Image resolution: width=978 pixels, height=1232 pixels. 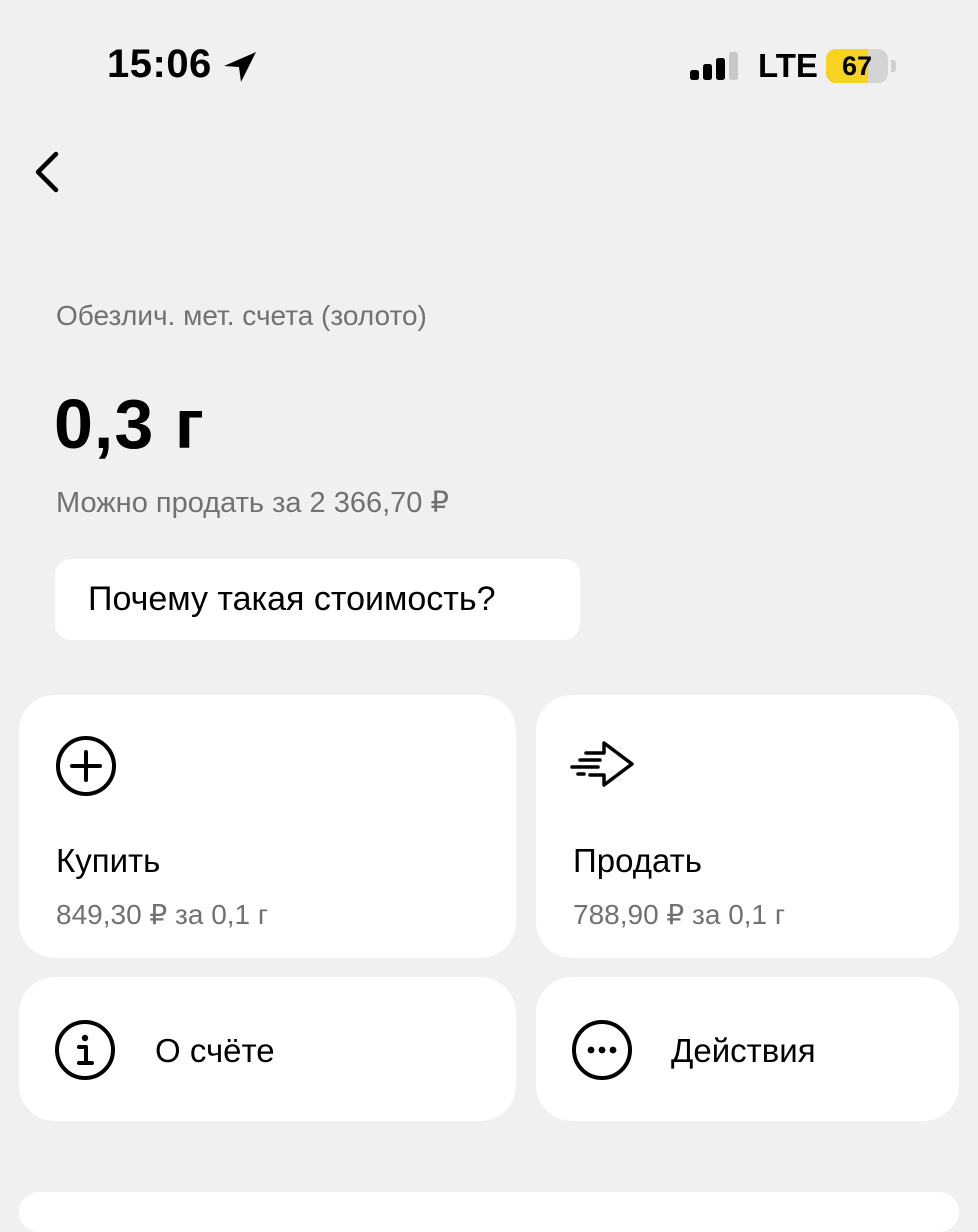 I want to click on back-button, so click(x=50, y=172).